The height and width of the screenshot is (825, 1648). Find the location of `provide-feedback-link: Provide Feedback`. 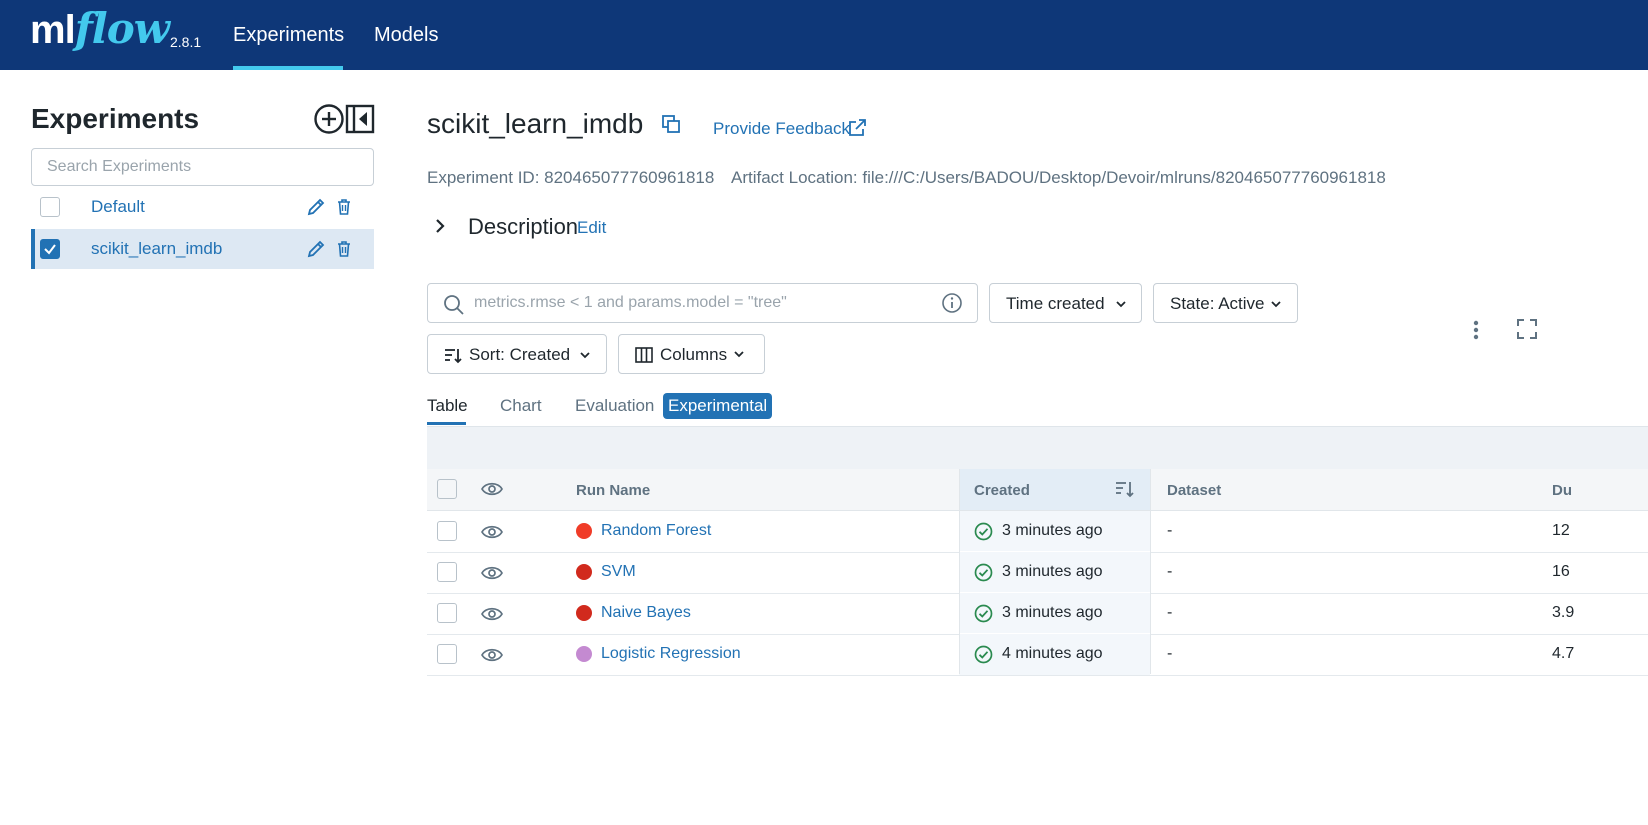

provide-feedback-link: Provide Feedback is located at coordinates (781, 129).